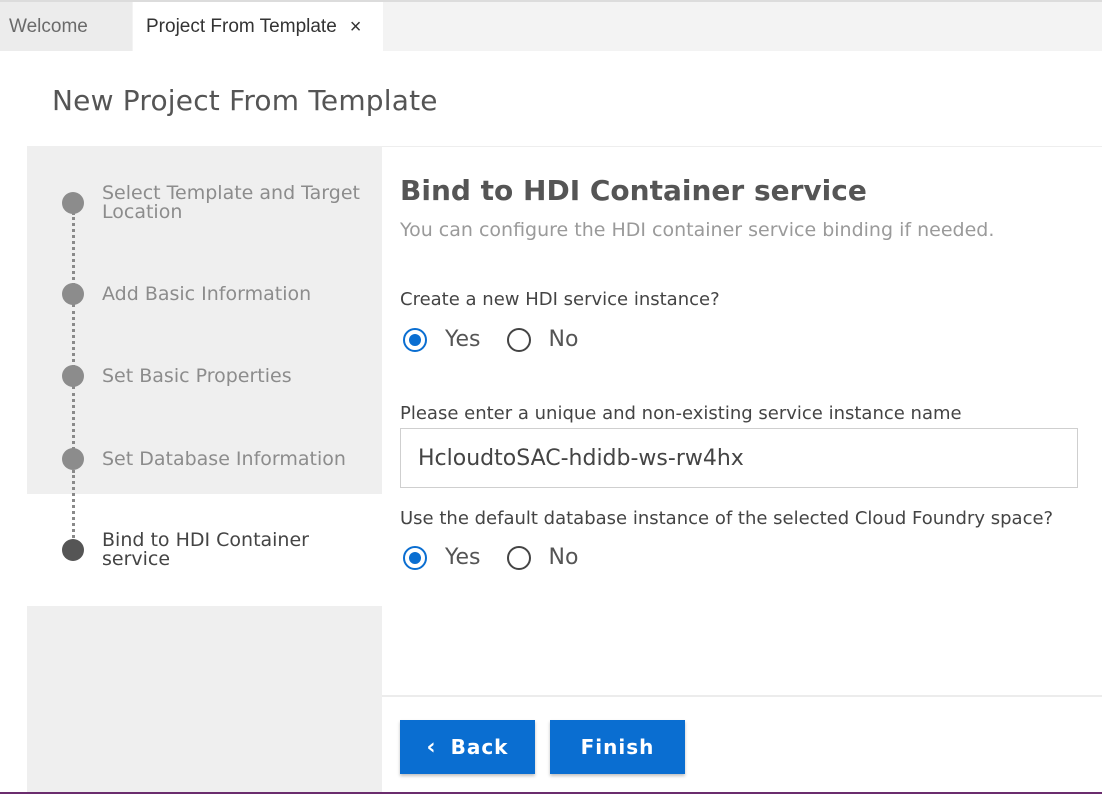 Image resolution: width=1102 pixels, height=794 pixels. What do you see at coordinates (739, 458) in the screenshot?
I see `instance-name-input` at bounding box center [739, 458].